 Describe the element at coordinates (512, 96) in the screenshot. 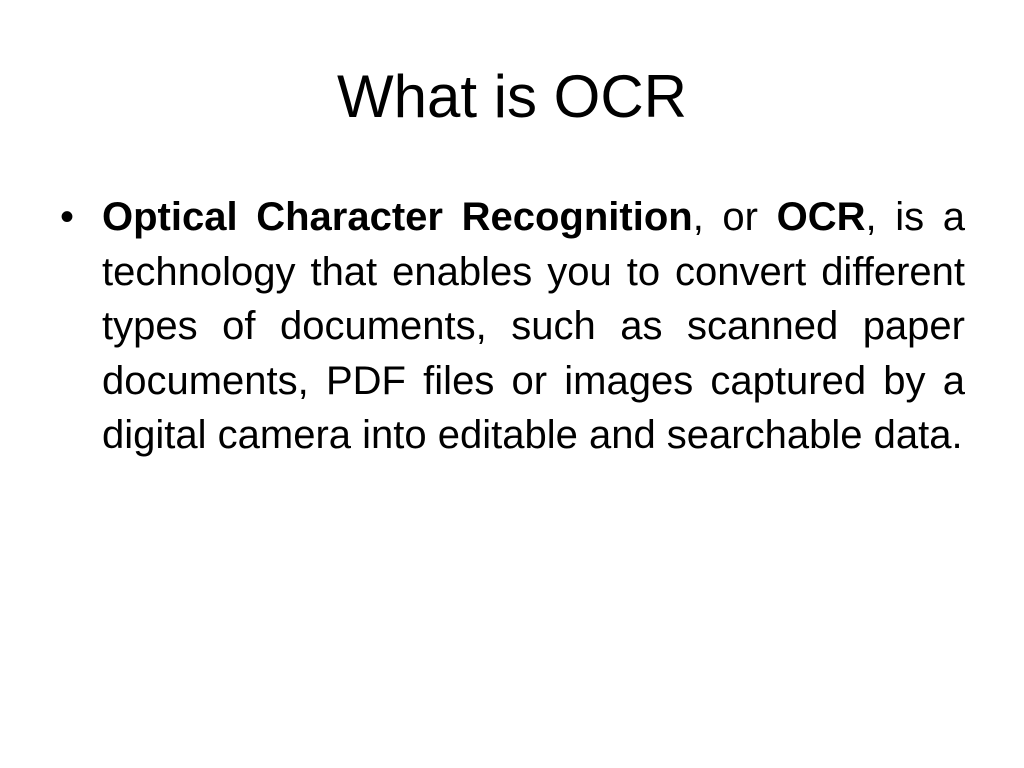

I see `slide-title: What is OCR` at that location.